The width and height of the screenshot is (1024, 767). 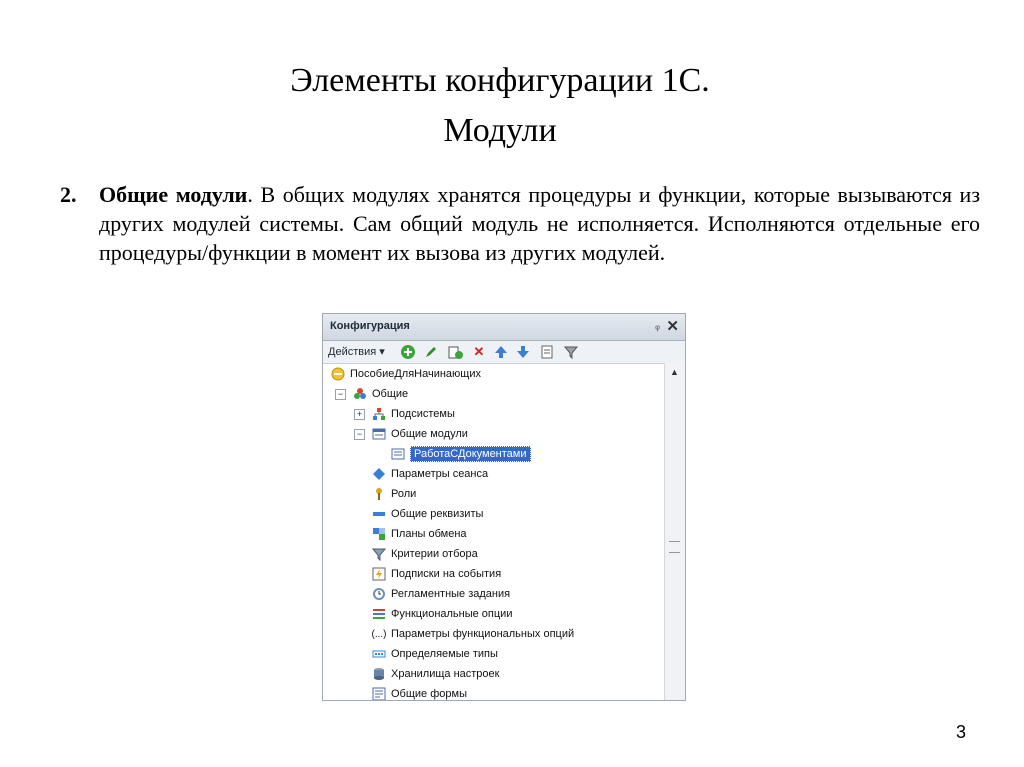 I want to click on tree-item-session-params: Параметры сеанса, so click(x=430, y=474).